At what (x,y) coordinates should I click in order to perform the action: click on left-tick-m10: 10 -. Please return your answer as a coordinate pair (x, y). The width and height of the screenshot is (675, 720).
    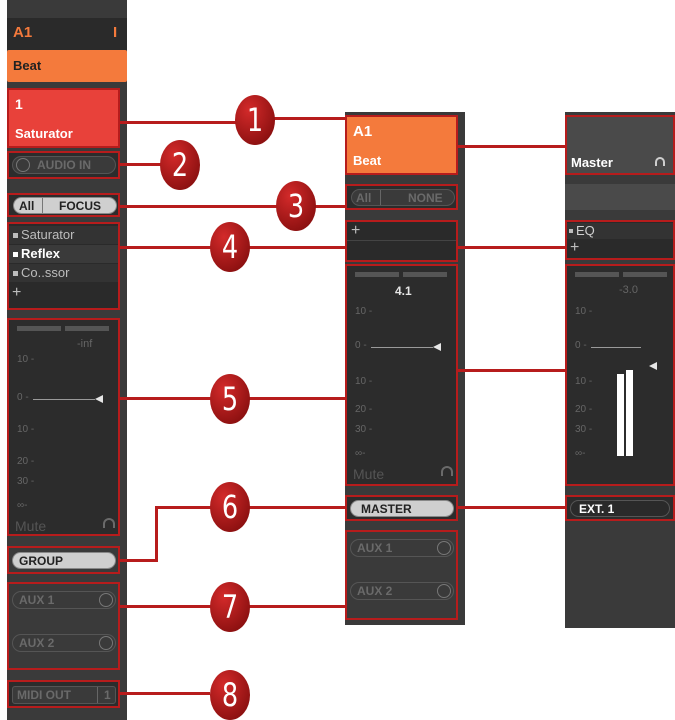
    Looking at the image, I should click on (26, 429).